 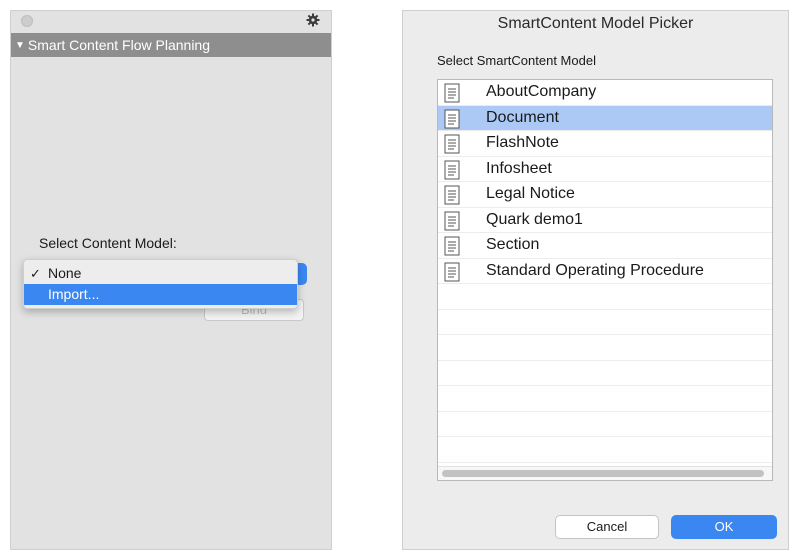 What do you see at coordinates (20, 45) in the screenshot?
I see `disclosure-triangle-icon: ▼` at bounding box center [20, 45].